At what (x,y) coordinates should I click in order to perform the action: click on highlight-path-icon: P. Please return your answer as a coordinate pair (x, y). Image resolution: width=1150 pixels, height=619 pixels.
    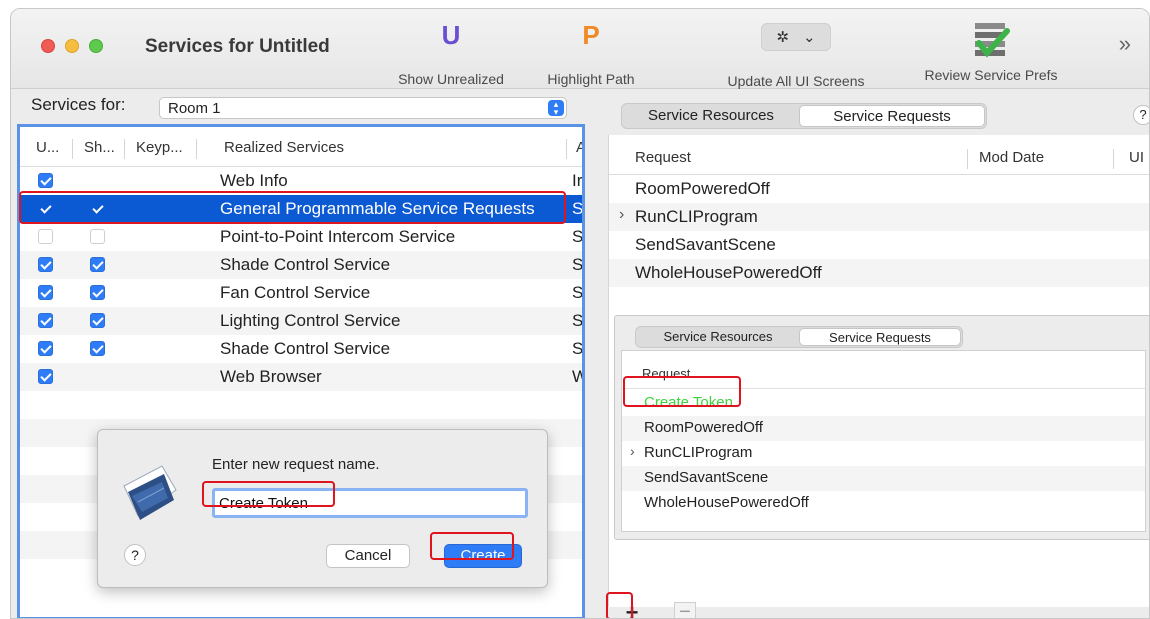
    Looking at the image, I should click on (591, 35).